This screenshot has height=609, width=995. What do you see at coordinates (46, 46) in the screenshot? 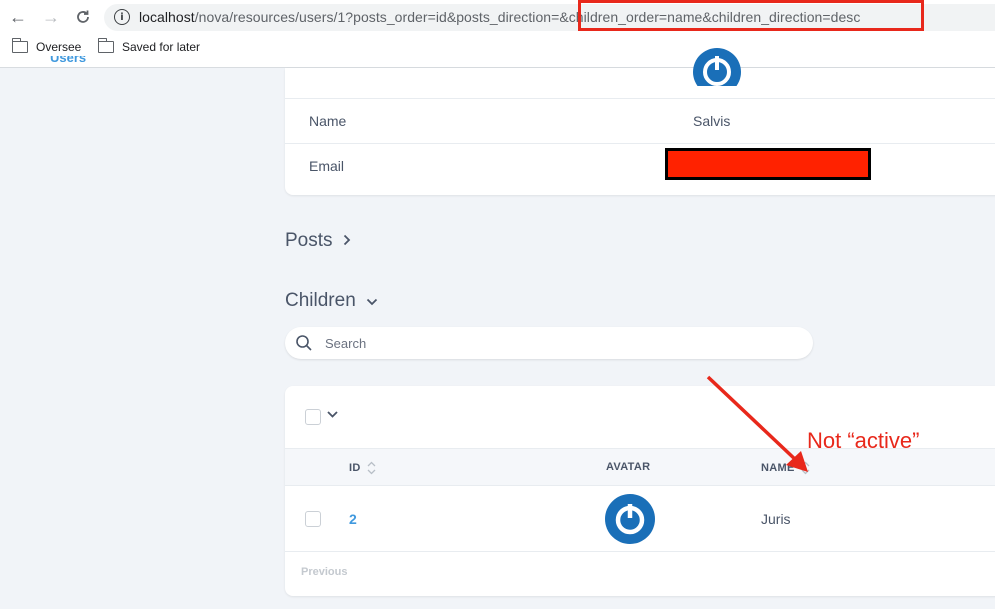
I see `bookmark-oversee: Oversee` at bounding box center [46, 46].